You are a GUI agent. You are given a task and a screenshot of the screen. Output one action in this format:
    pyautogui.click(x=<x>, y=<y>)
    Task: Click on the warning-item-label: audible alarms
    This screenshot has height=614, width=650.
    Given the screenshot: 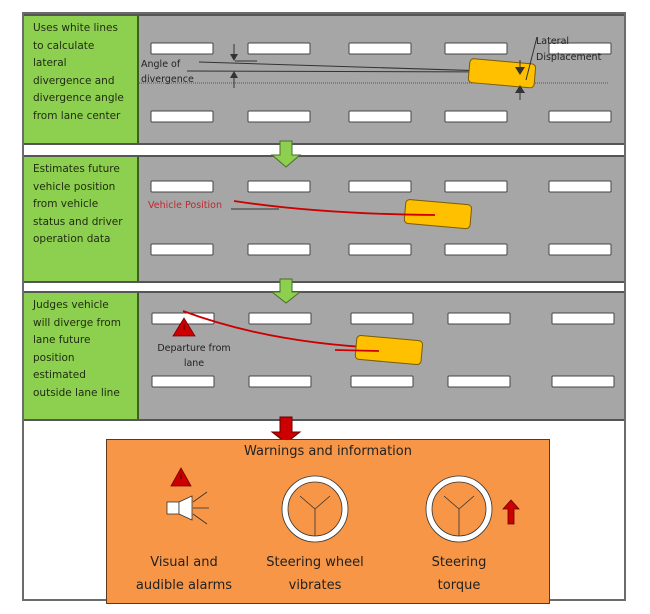 What is the action you would take?
    pyautogui.click(x=184, y=585)
    